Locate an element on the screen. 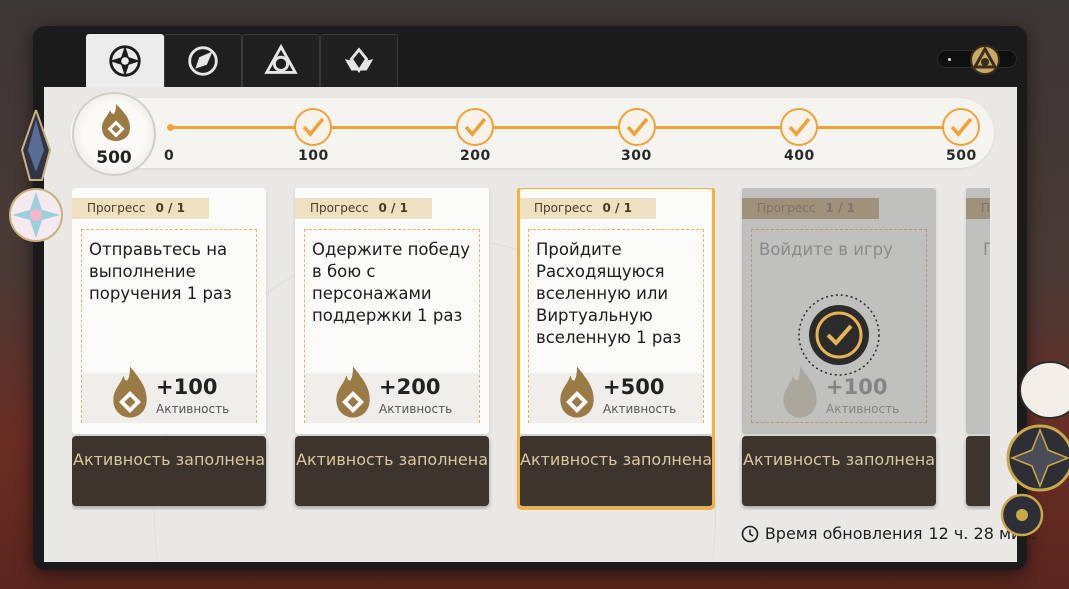 The height and width of the screenshot is (589, 1069). milestone-start-dot is located at coordinates (170, 127).